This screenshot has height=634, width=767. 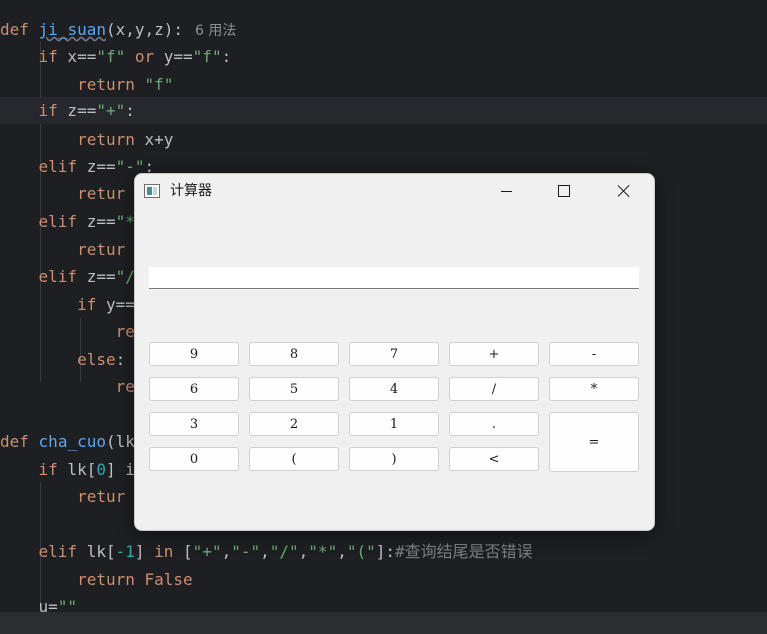 I want to click on key-1-button: 1, so click(x=394, y=424).